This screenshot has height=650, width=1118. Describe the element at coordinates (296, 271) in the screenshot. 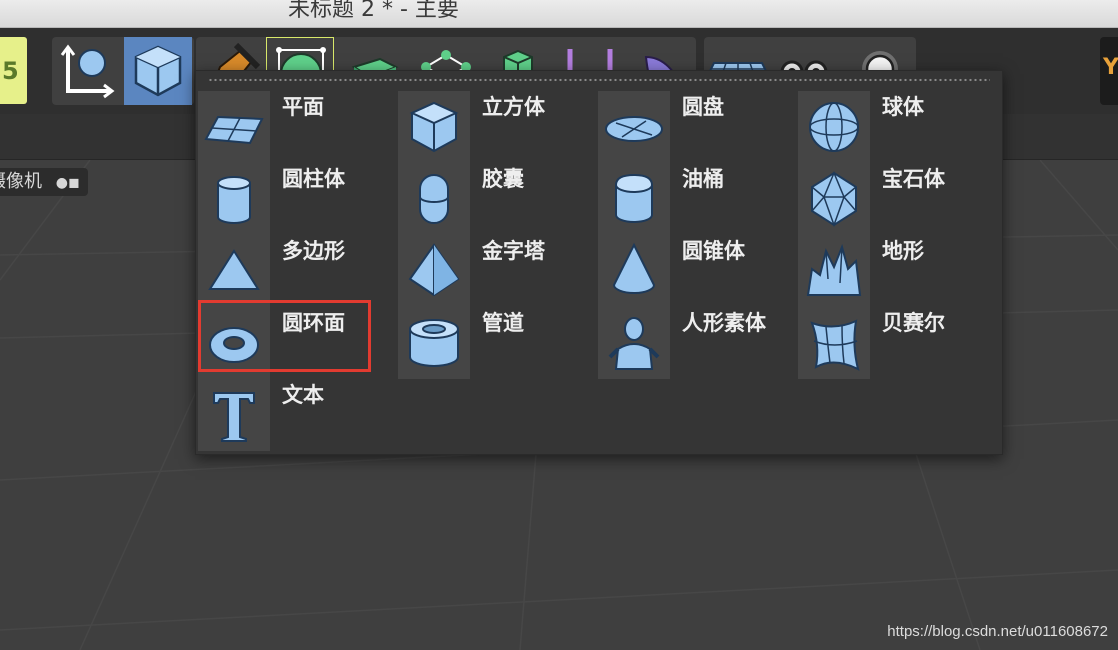

I see `palette-item-polygon: 多边形` at that location.